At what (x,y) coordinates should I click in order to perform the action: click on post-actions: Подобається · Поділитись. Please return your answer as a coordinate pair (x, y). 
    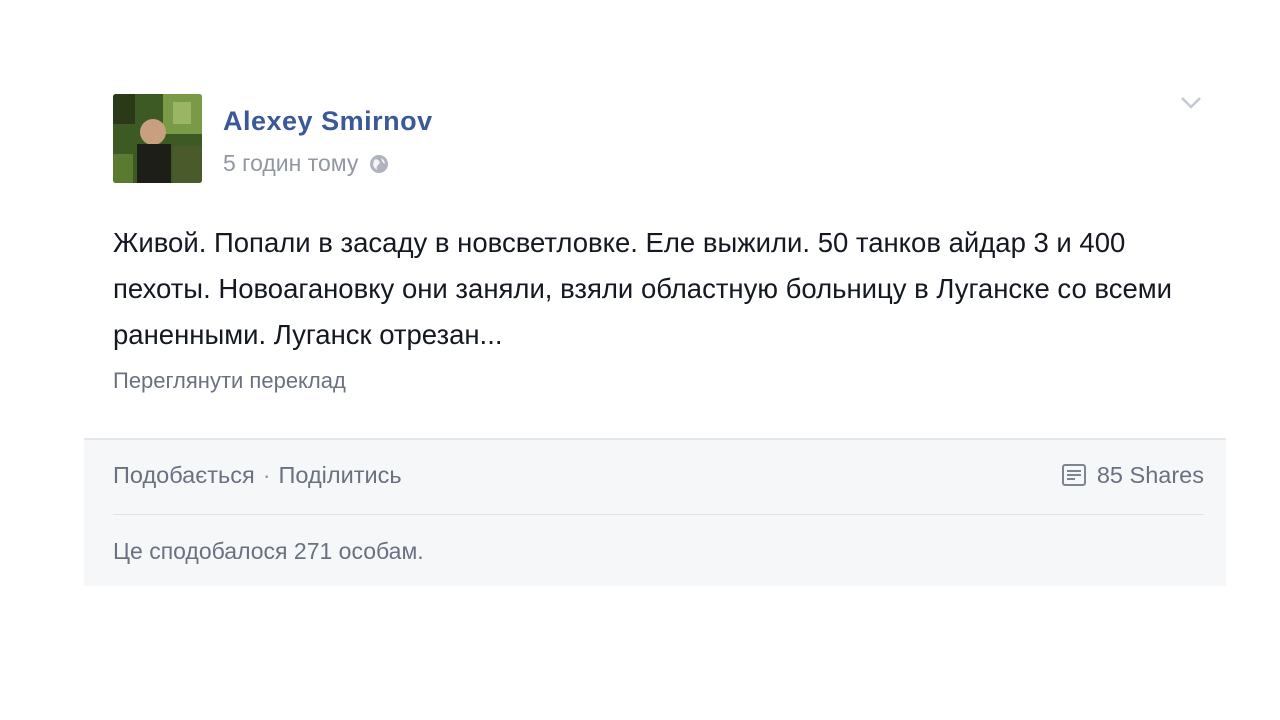
    Looking at the image, I should click on (257, 475).